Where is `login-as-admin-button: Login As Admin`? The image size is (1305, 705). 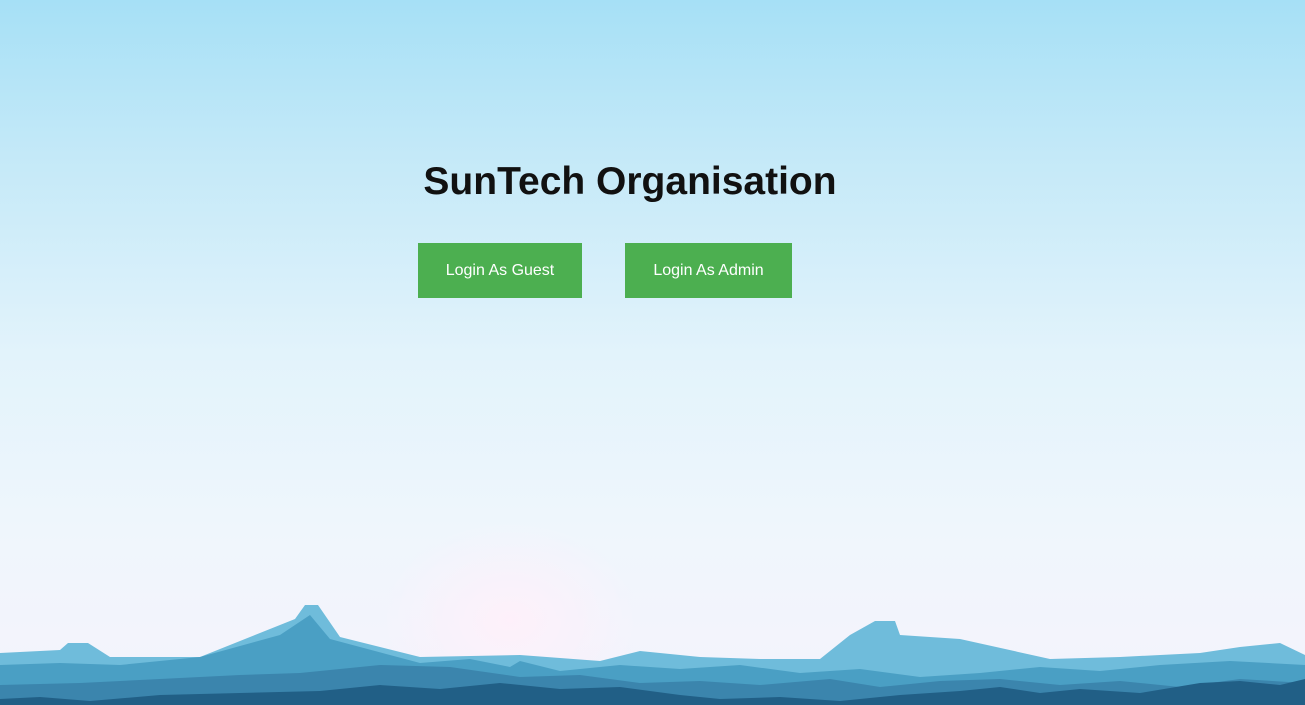 login-as-admin-button: Login As Admin is located at coordinates (708, 270).